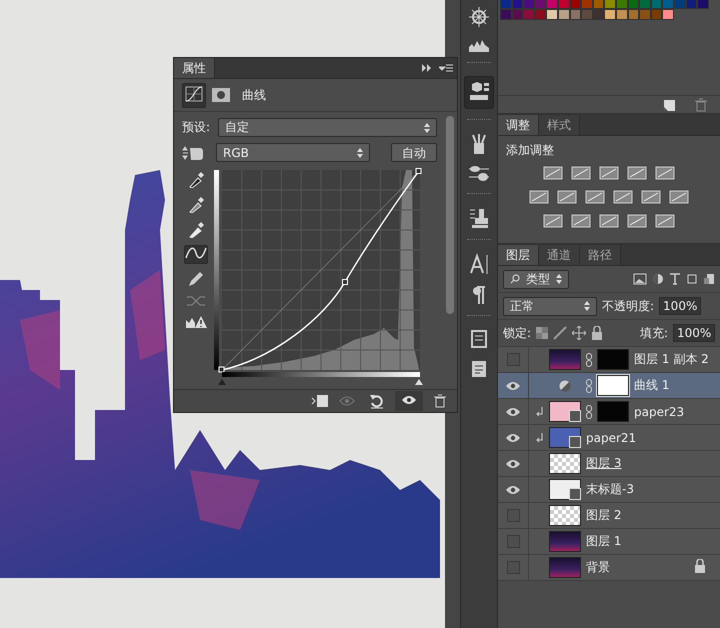 Image resolution: width=720 pixels, height=628 pixels. What do you see at coordinates (675, 279) in the screenshot?
I see `text-filter-icon` at bounding box center [675, 279].